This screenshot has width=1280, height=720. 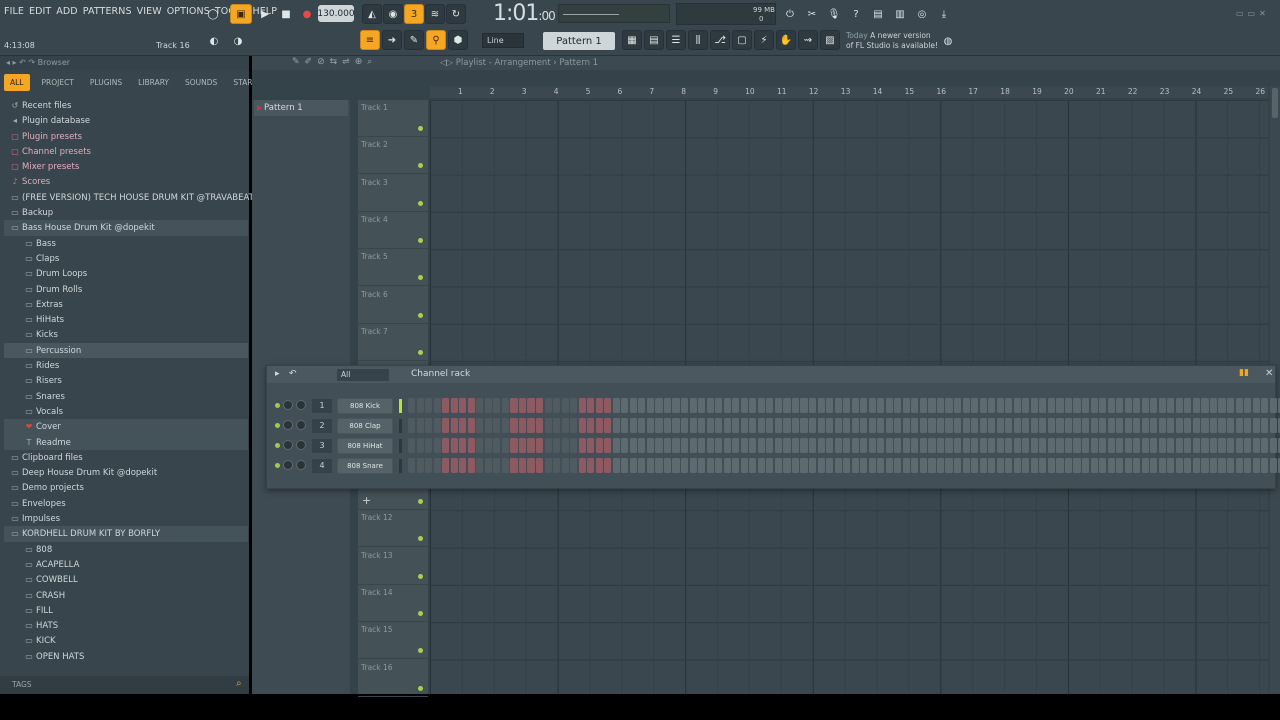 What do you see at coordinates (301, 108) in the screenshot?
I see `picker-pattern-item: Pattern 1` at bounding box center [301, 108].